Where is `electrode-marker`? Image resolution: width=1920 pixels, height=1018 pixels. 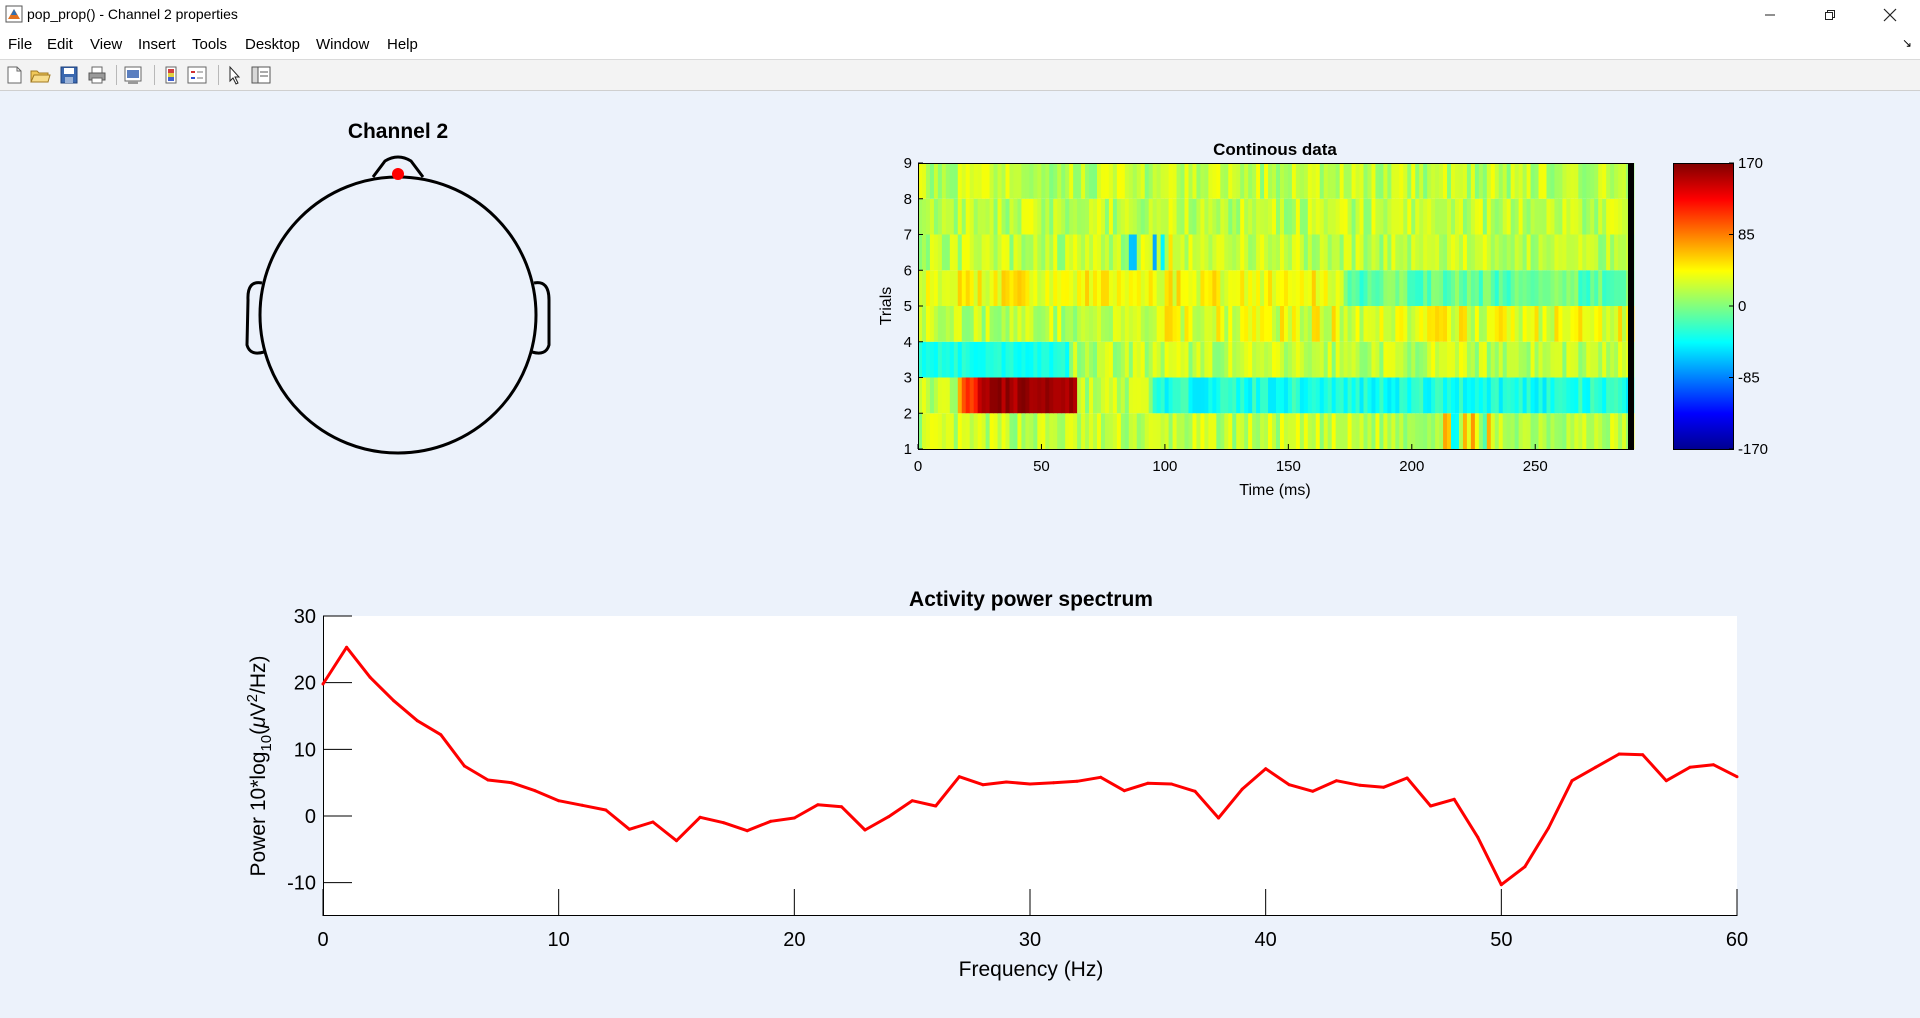
electrode-marker is located at coordinates (398, 174).